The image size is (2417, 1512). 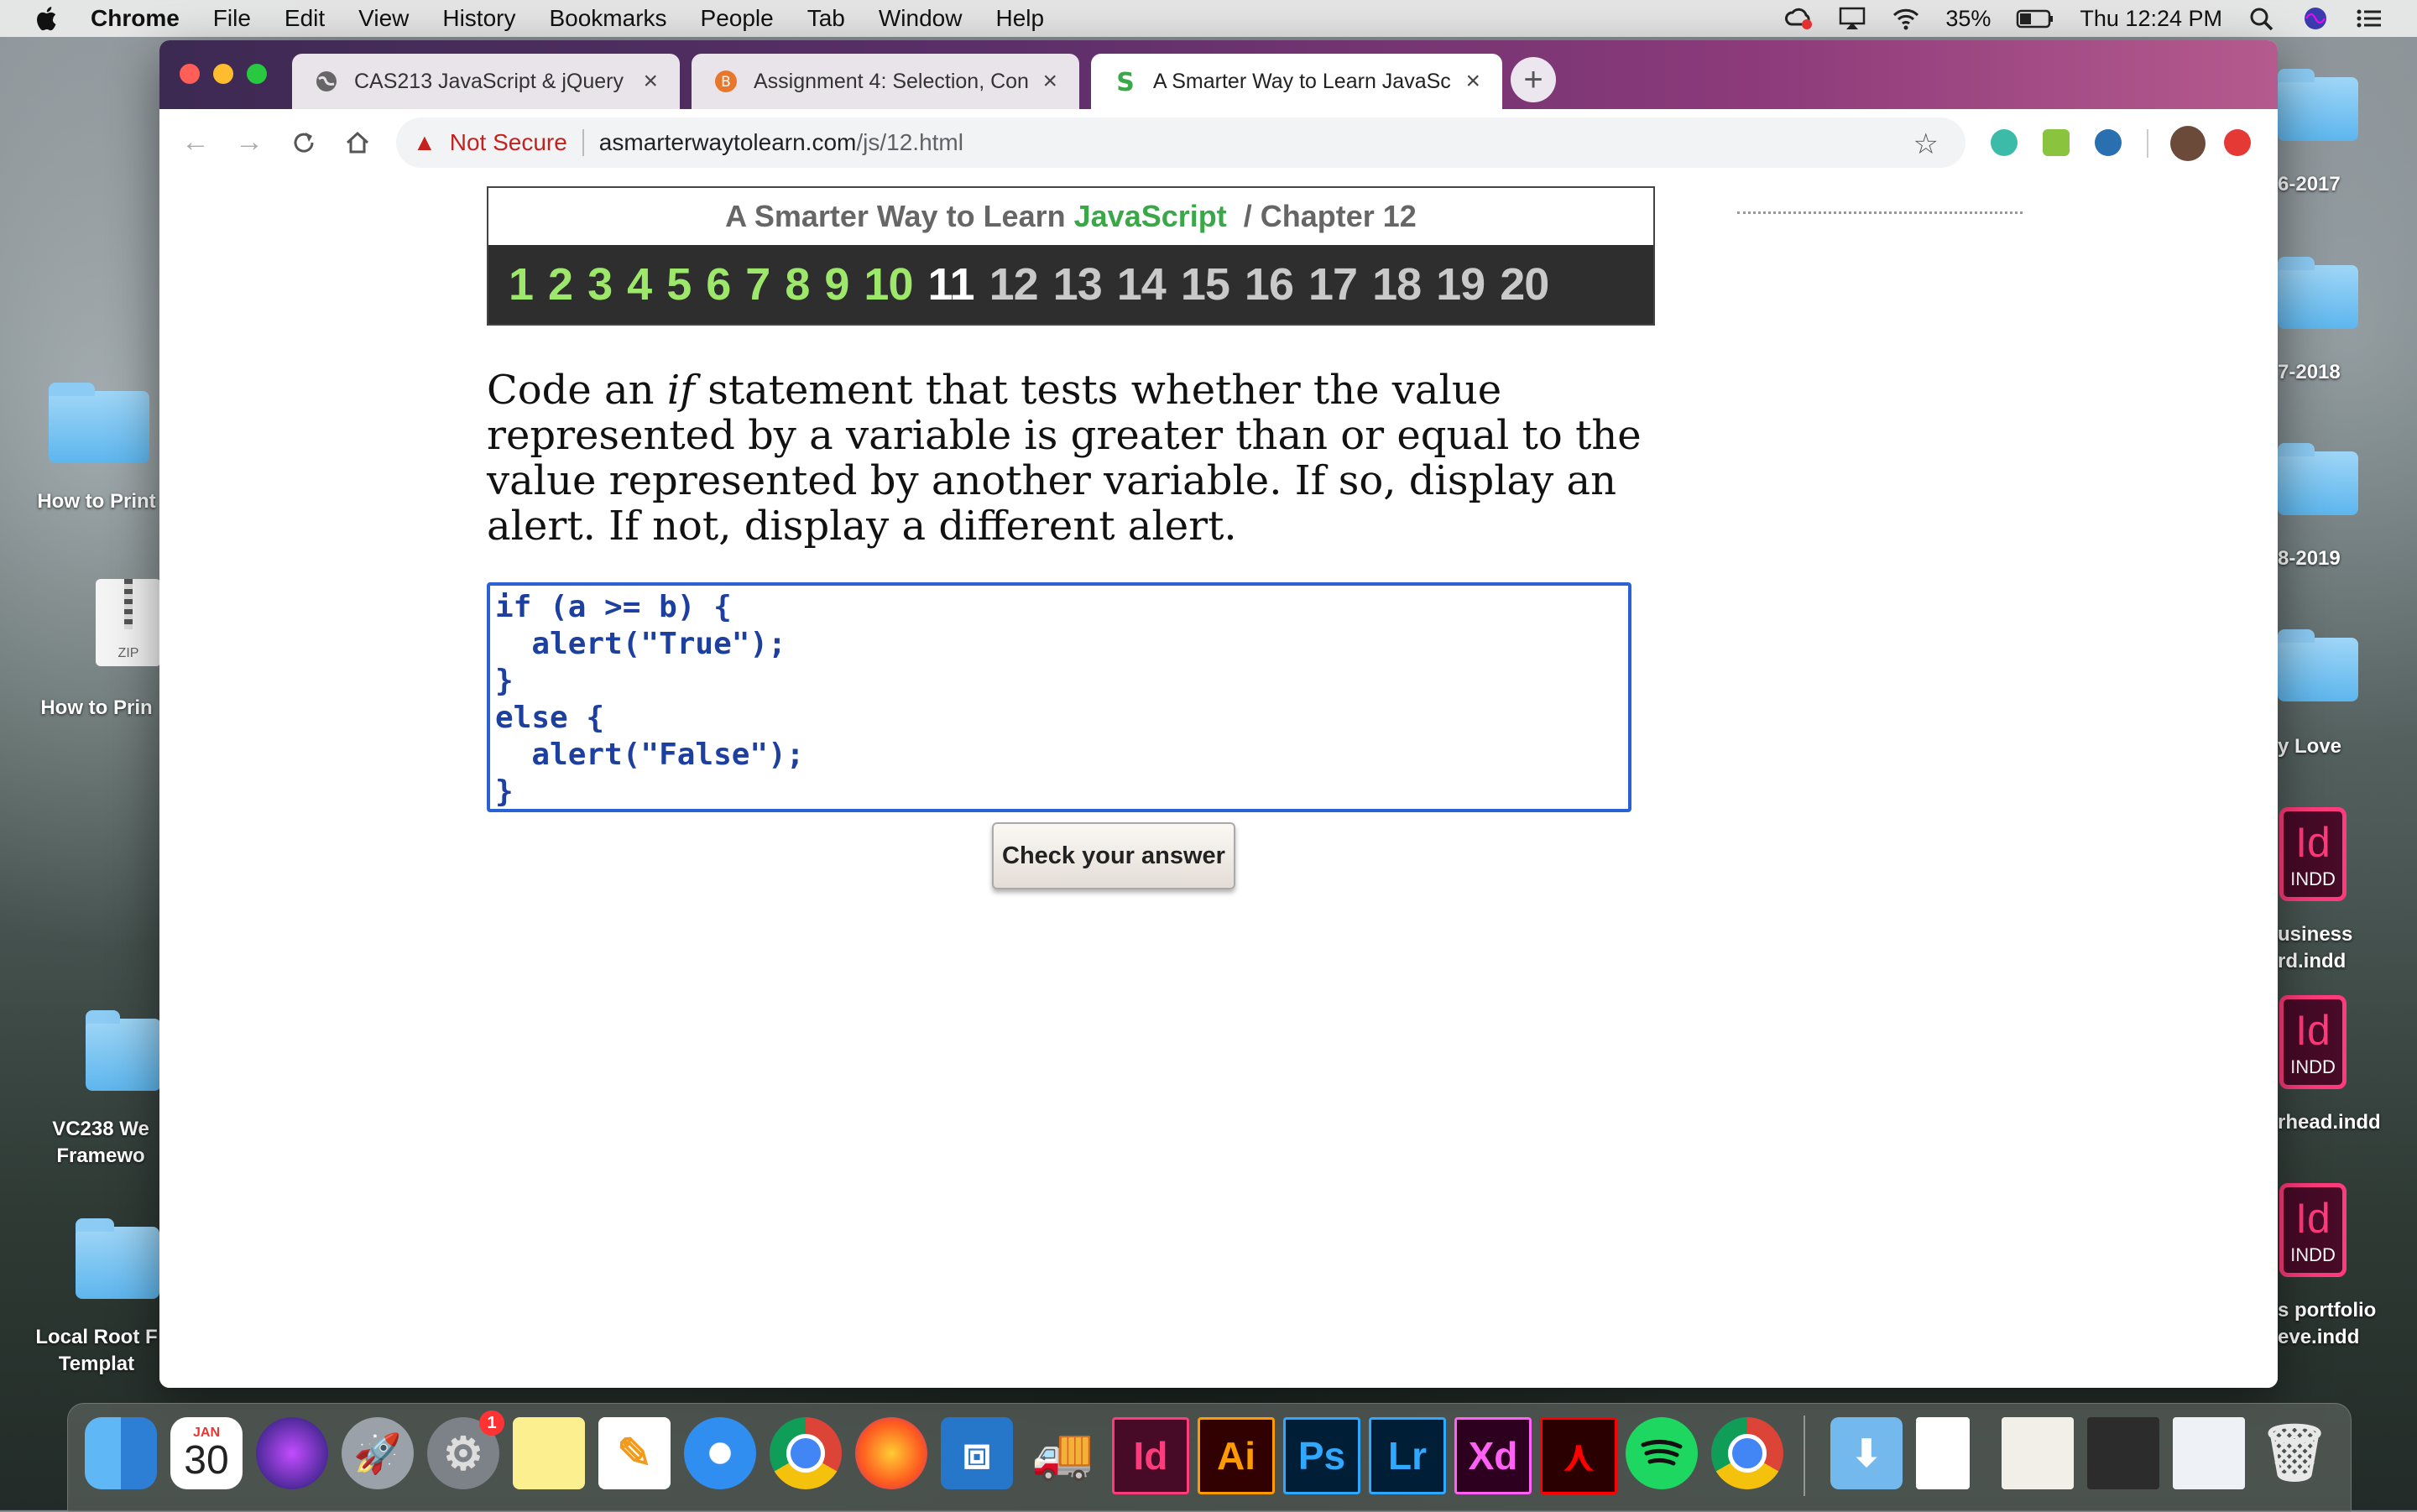 What do you see at coordinates (1943, 1453) in the screenshot?
I see `document-thumbnail` at bounding box center [1943, 1453].